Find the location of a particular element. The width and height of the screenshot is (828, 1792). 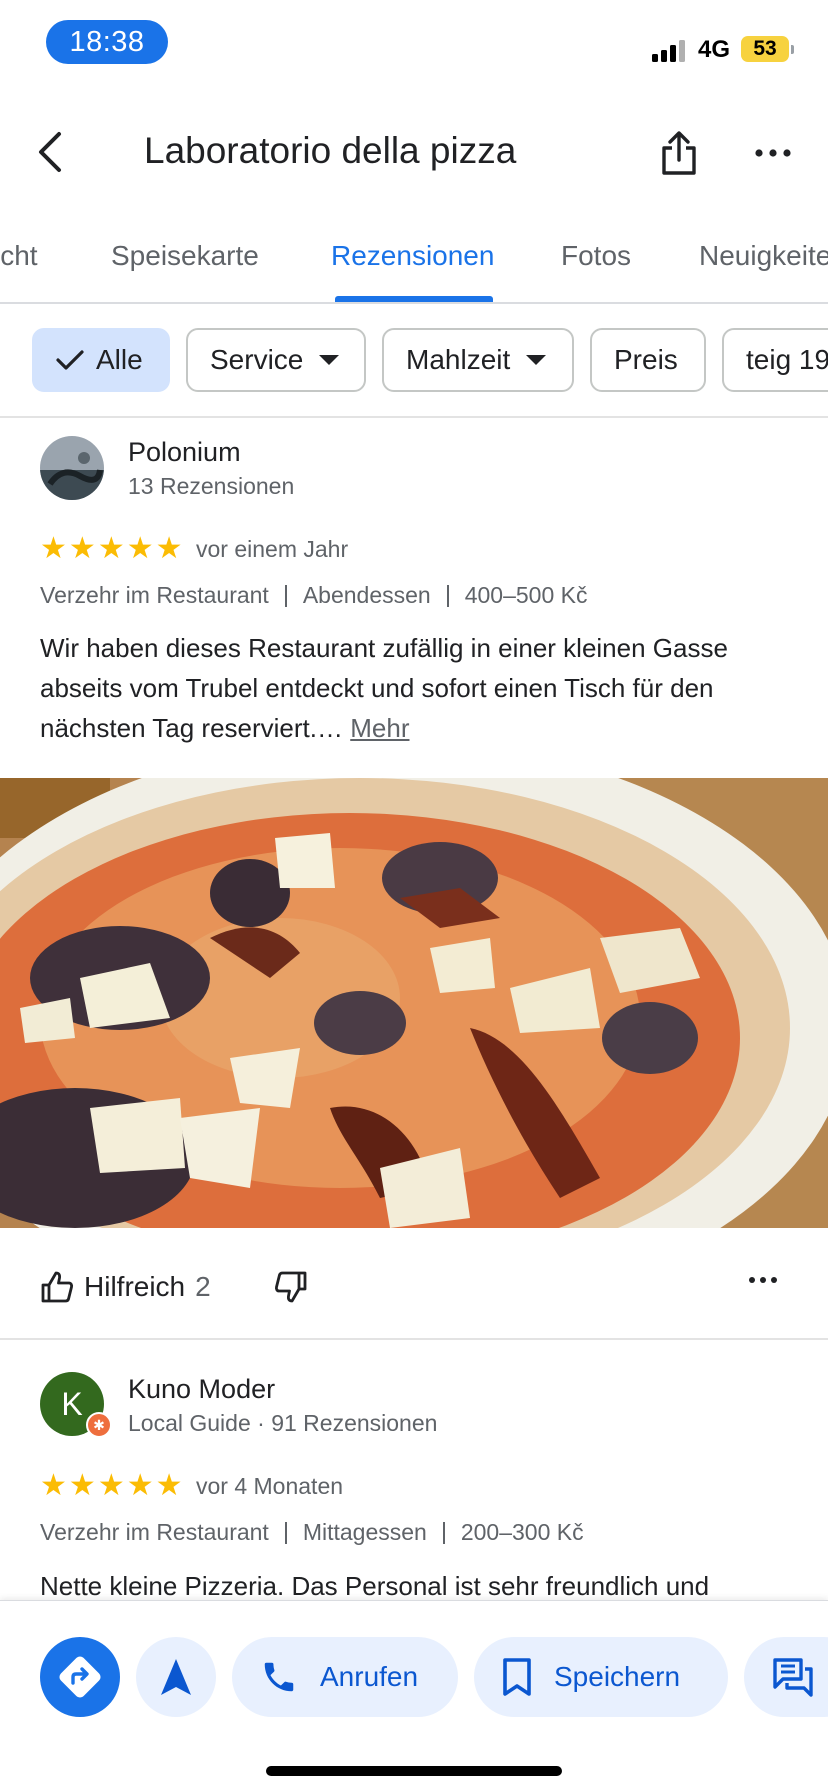

check-icon is located at coordinates (70, 360).